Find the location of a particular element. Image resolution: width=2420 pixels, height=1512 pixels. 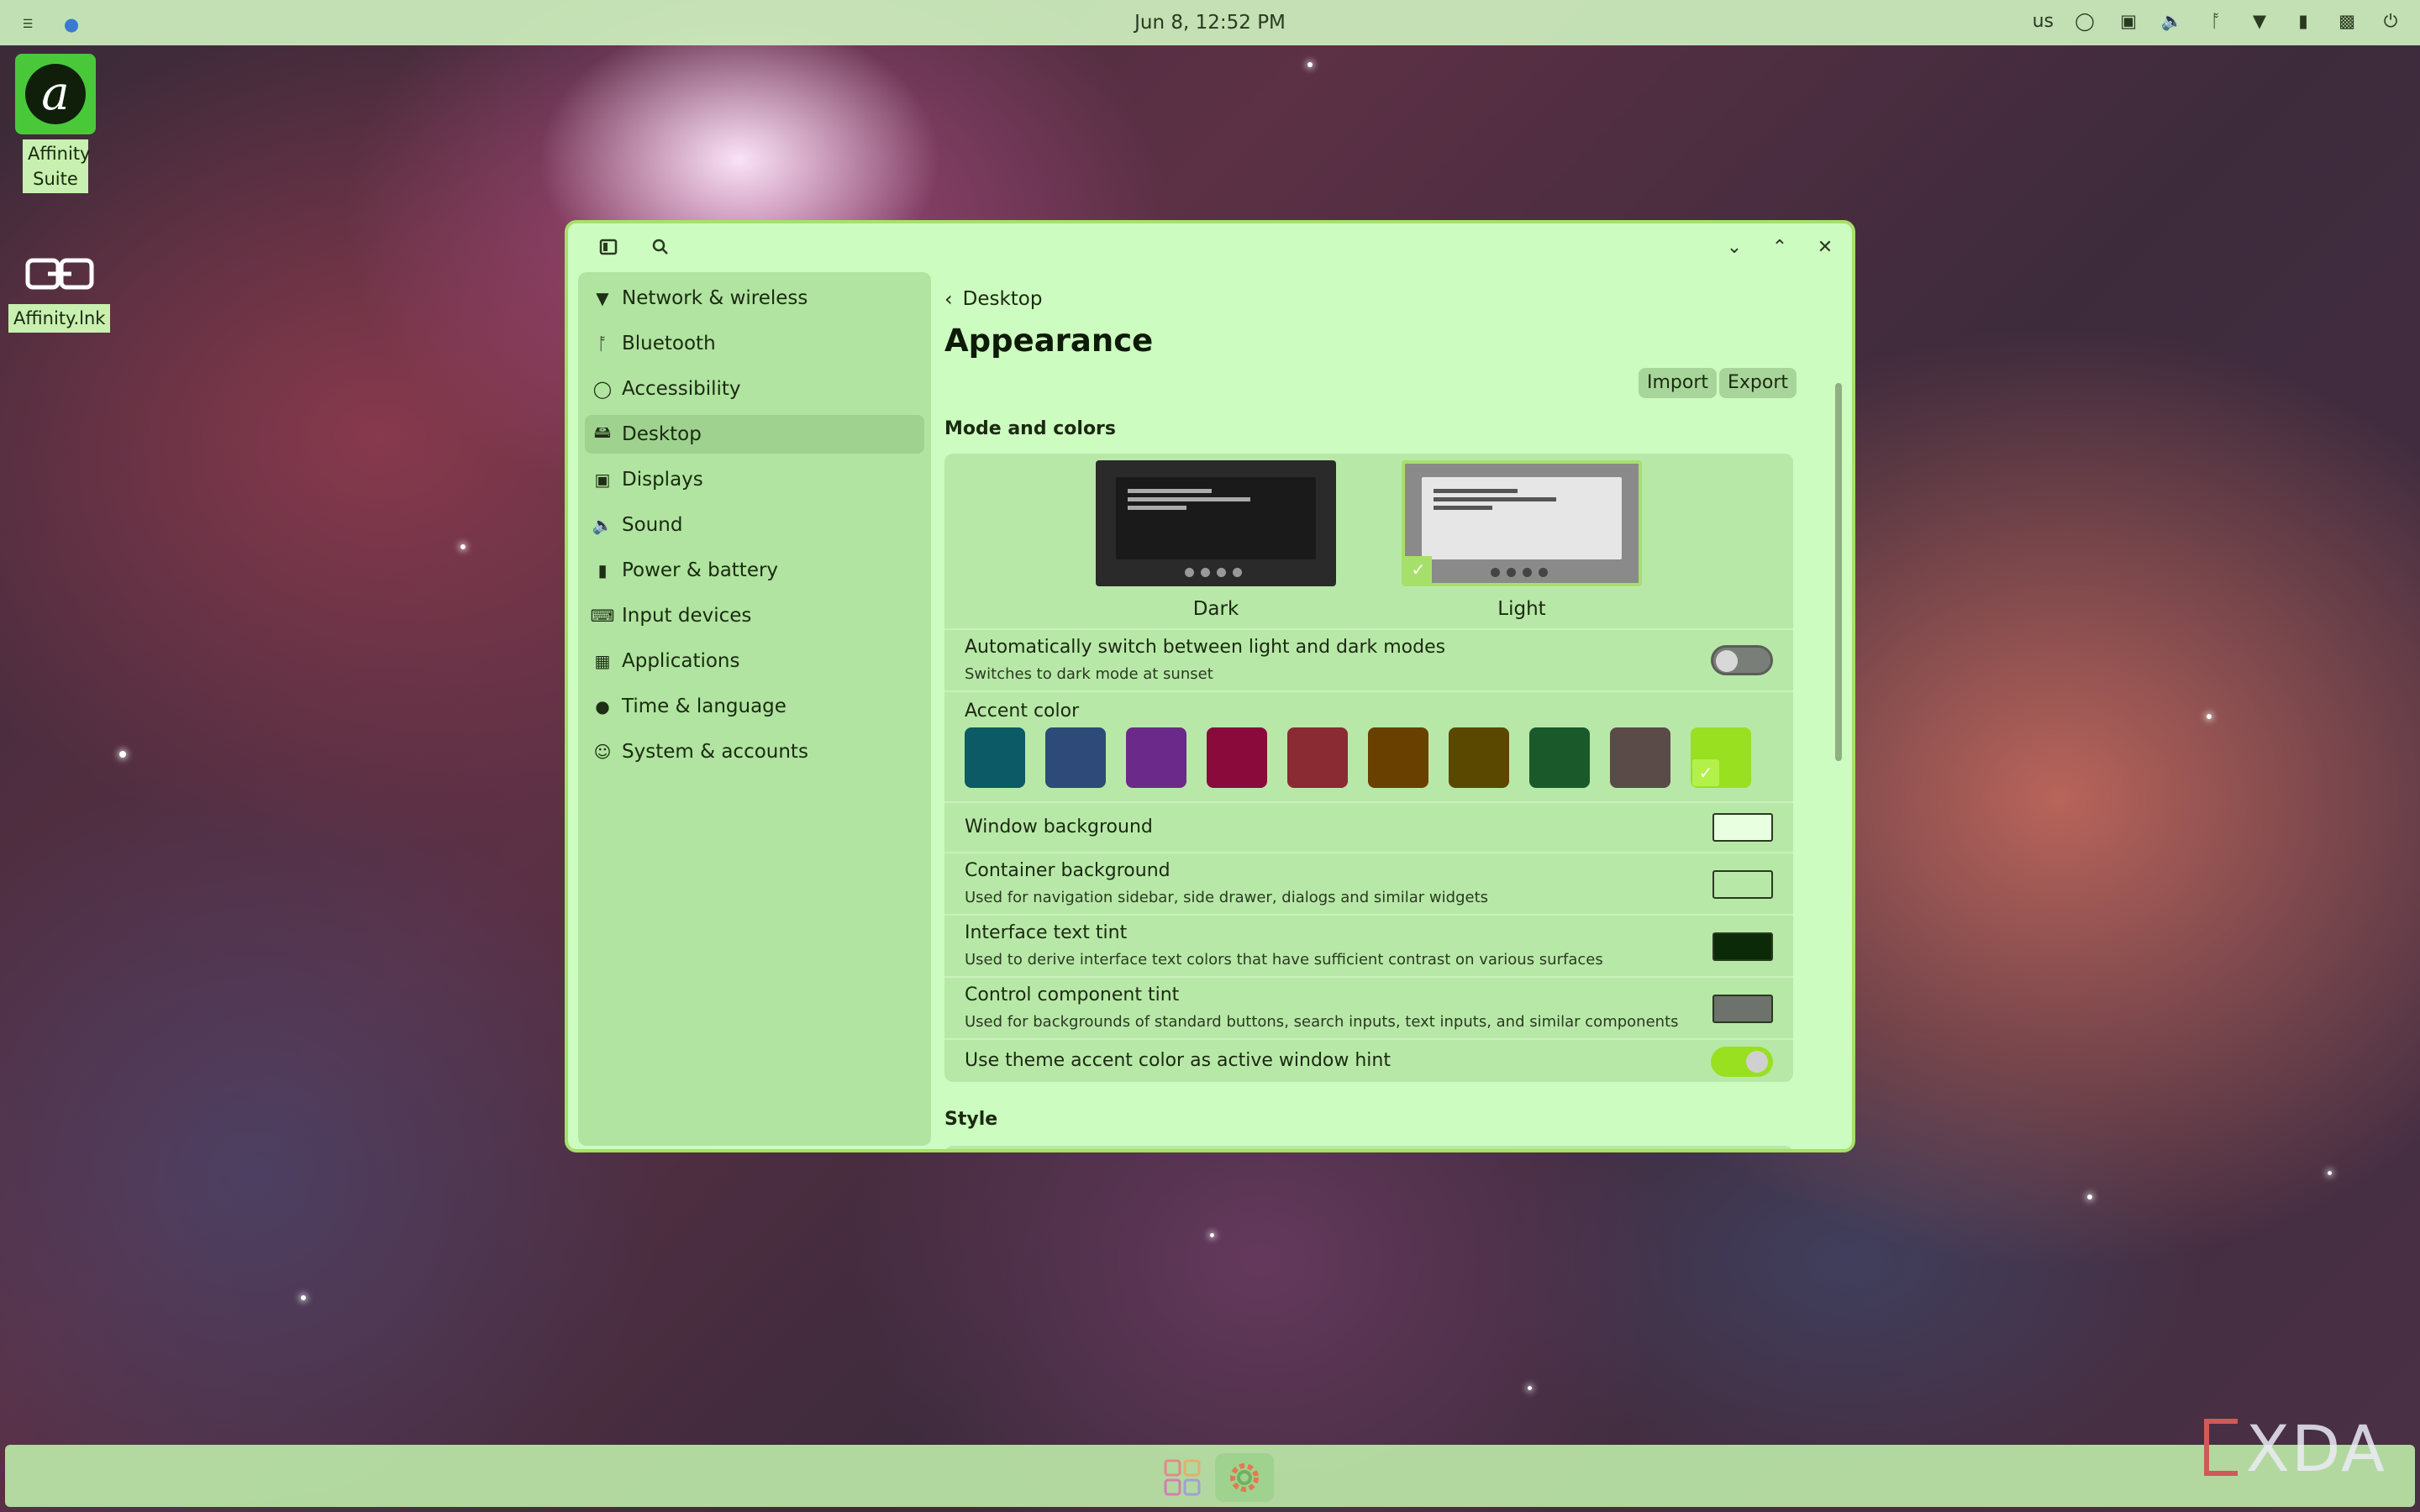

auto-switch-subtitle: Switches to dark mode at sunset is located at coordinates (1089, 674).